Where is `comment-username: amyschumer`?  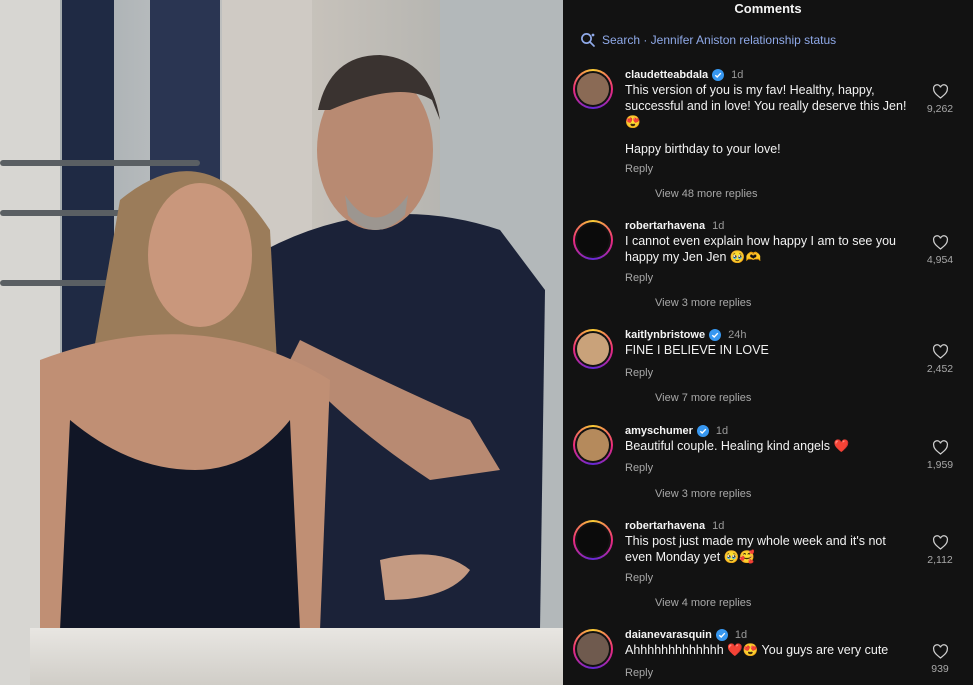
comment-username: amyschumer is located at coordinates (659, 431).